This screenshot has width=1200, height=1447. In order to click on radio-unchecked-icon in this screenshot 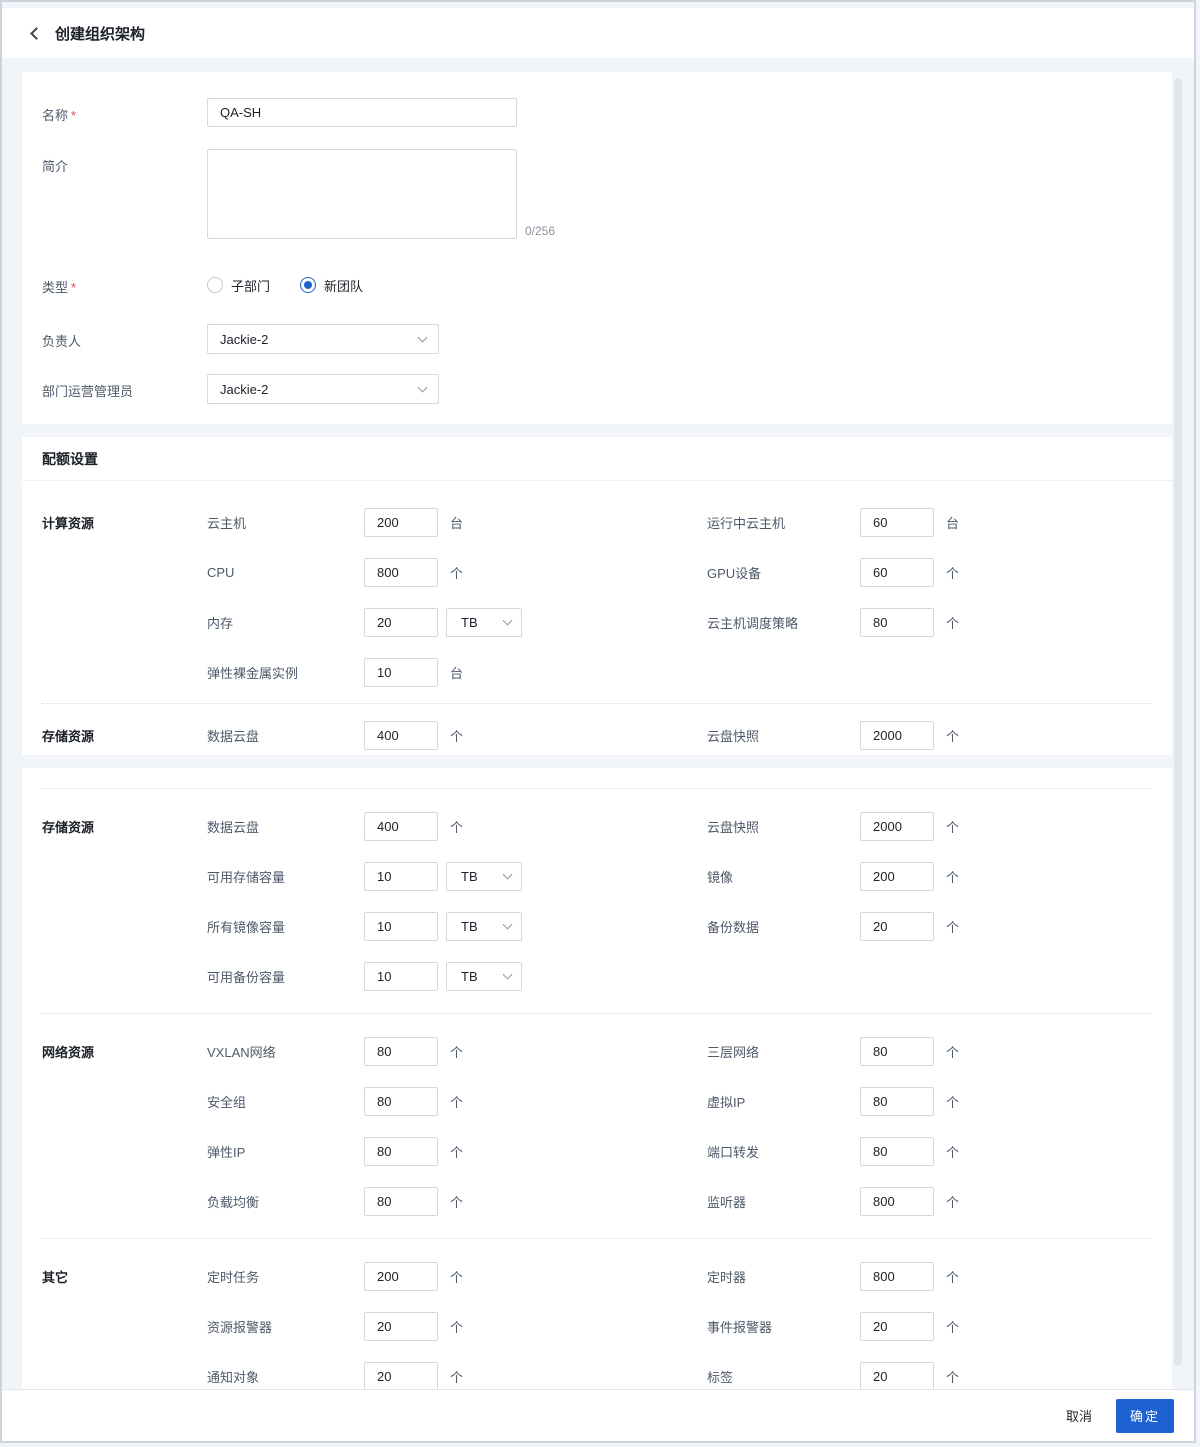, I will do `click(215, 285)`.